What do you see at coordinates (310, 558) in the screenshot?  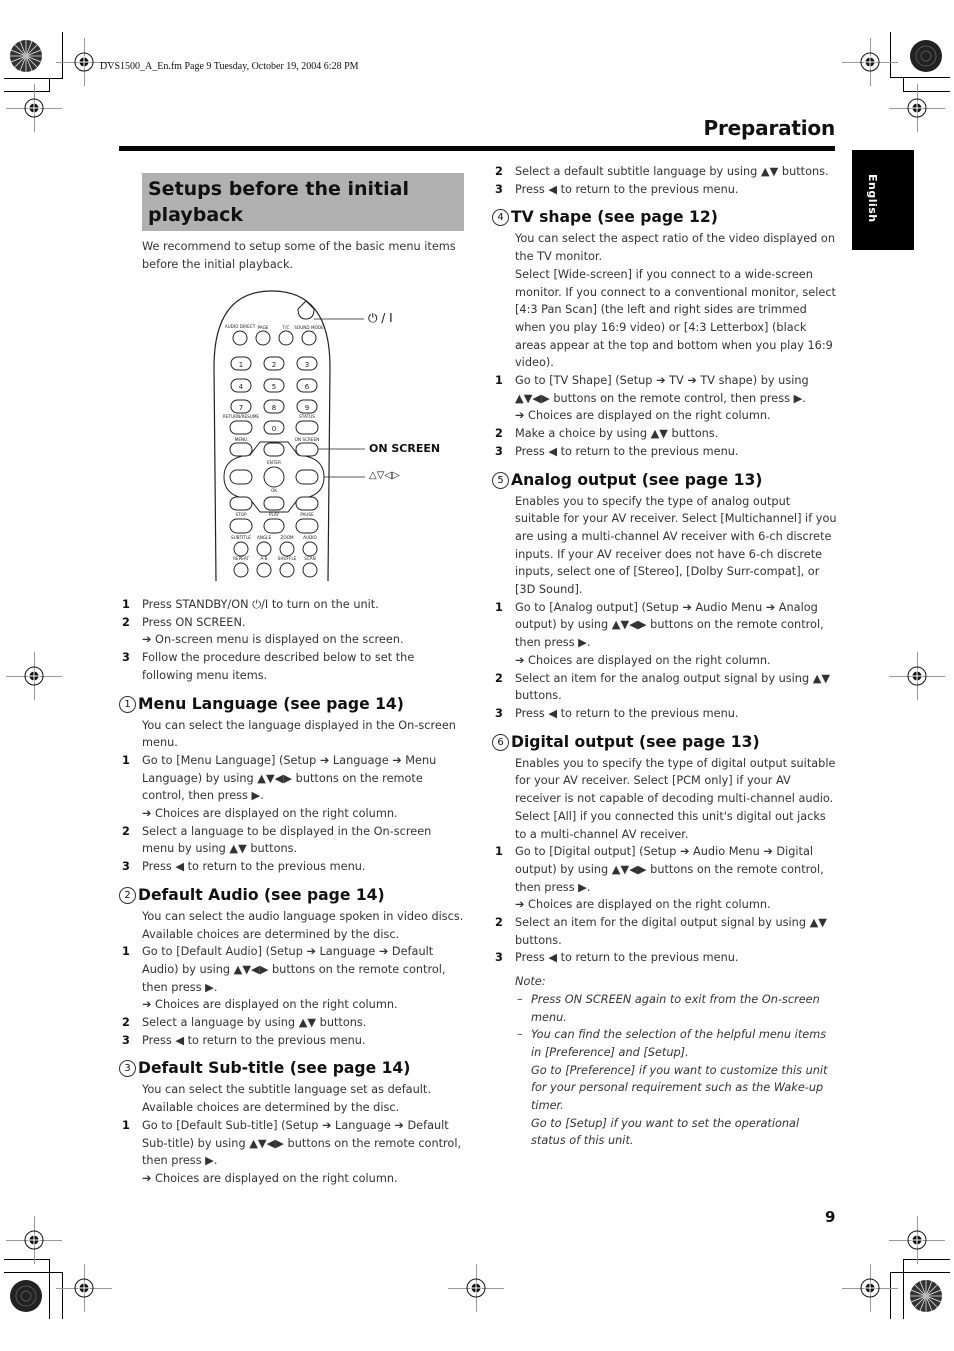 I see `svg-text: SCAN` at bounding box center [310, 558].